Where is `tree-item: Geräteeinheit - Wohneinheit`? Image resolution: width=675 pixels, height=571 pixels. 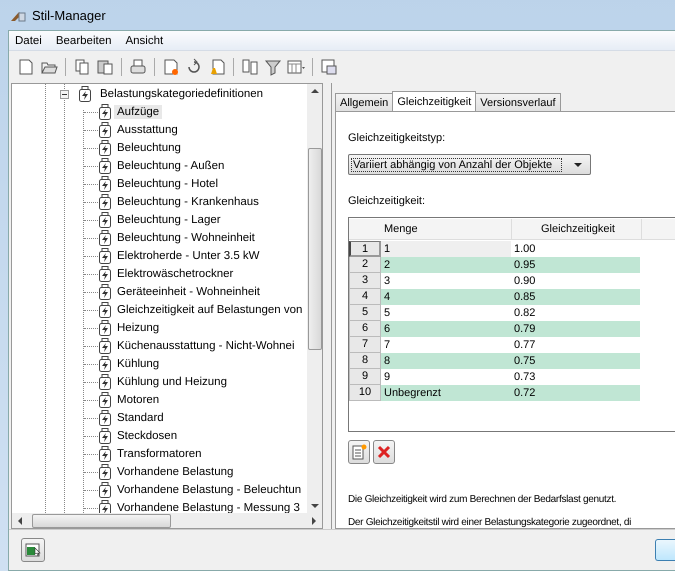
tree-item: Geräteeinheit - Wohneinheit is located at coordinates (188, 292).